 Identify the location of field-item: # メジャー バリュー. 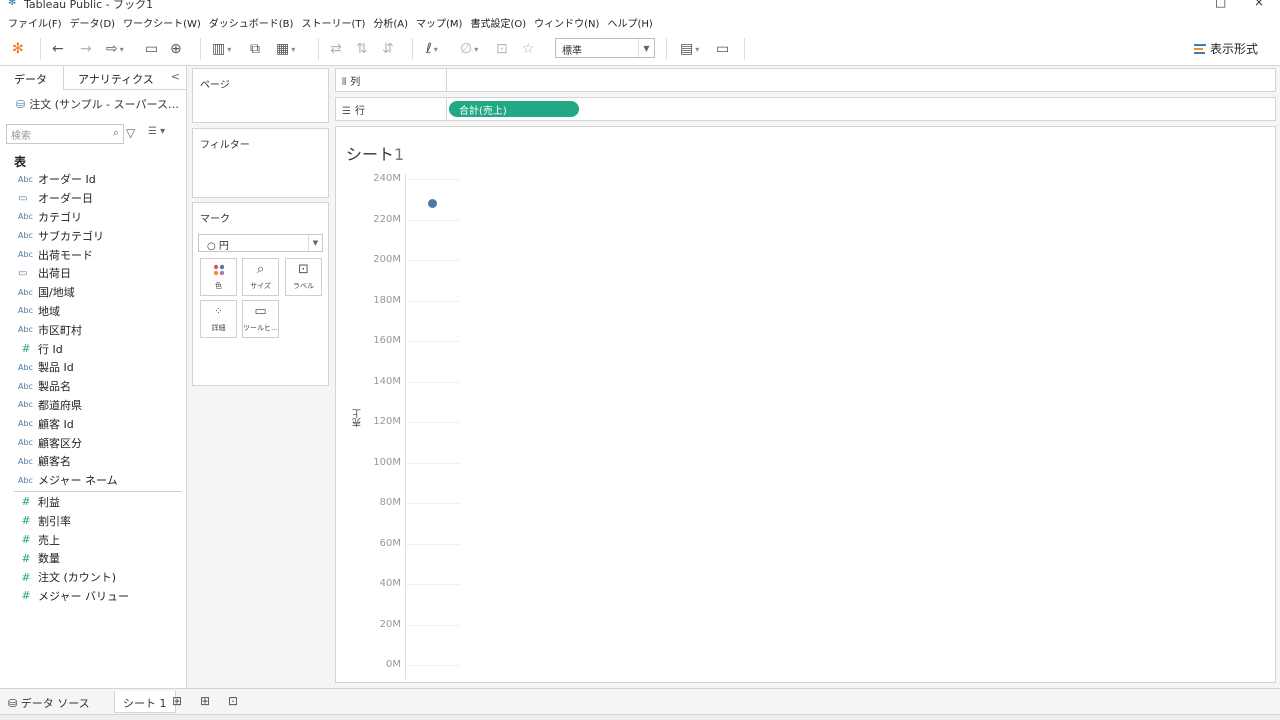
(93, 596).